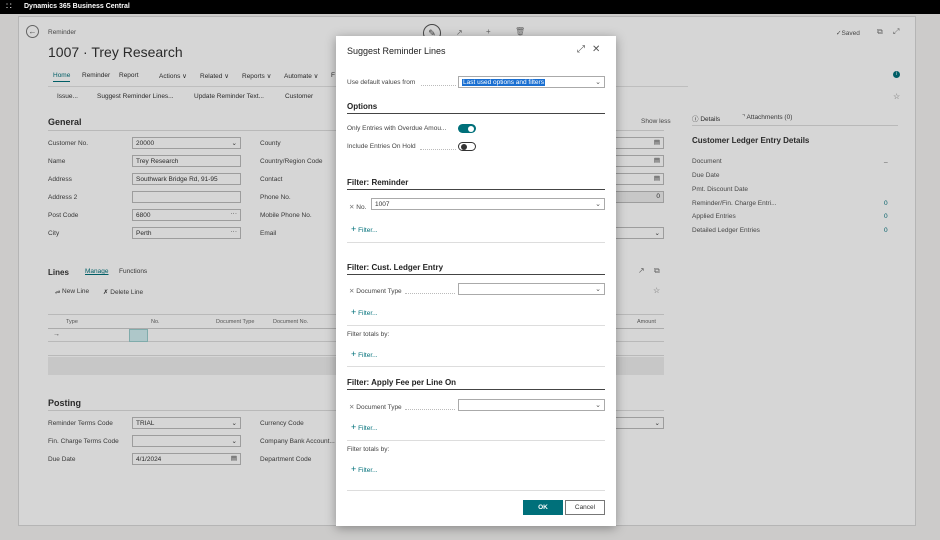 The width and height of the screenshot is (940, 540). Describe the element at coordinates (467, 146) in the screenshot. I see `entries-on-hold-toggle` at that location.